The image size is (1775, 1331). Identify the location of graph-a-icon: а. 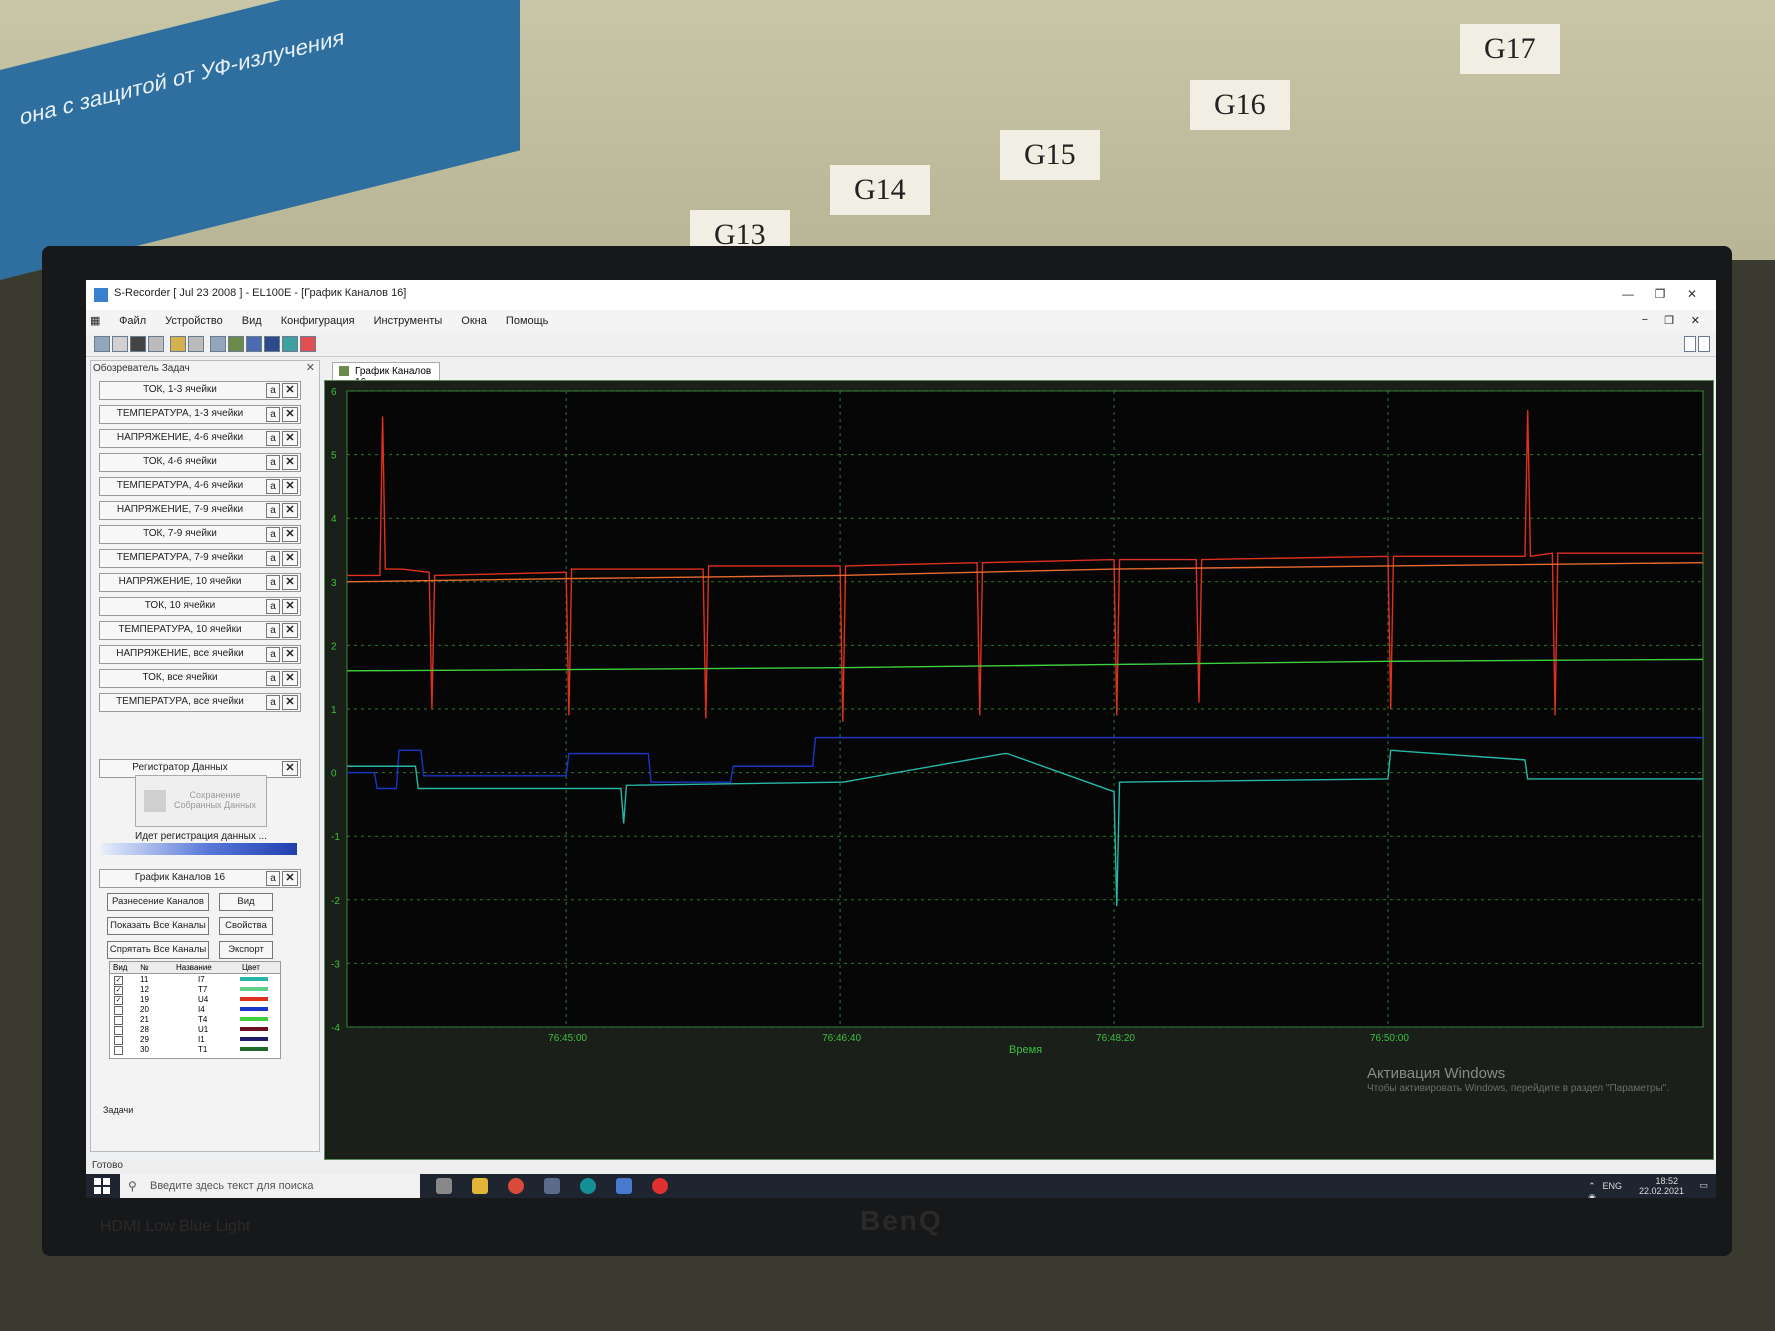
(273, 878).